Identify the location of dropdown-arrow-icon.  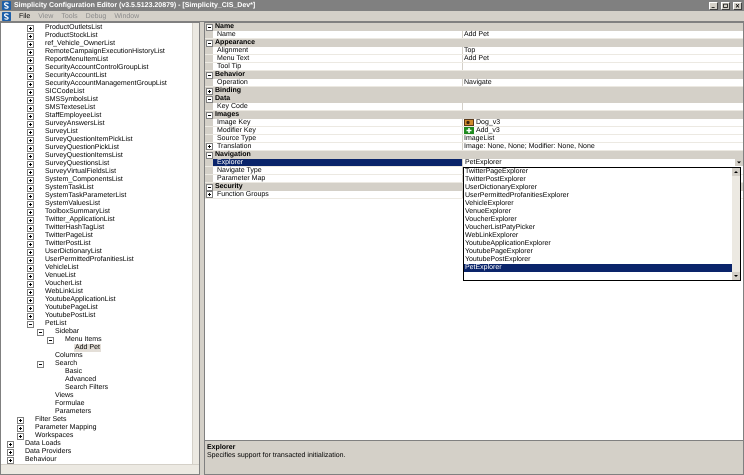
(739, 162).